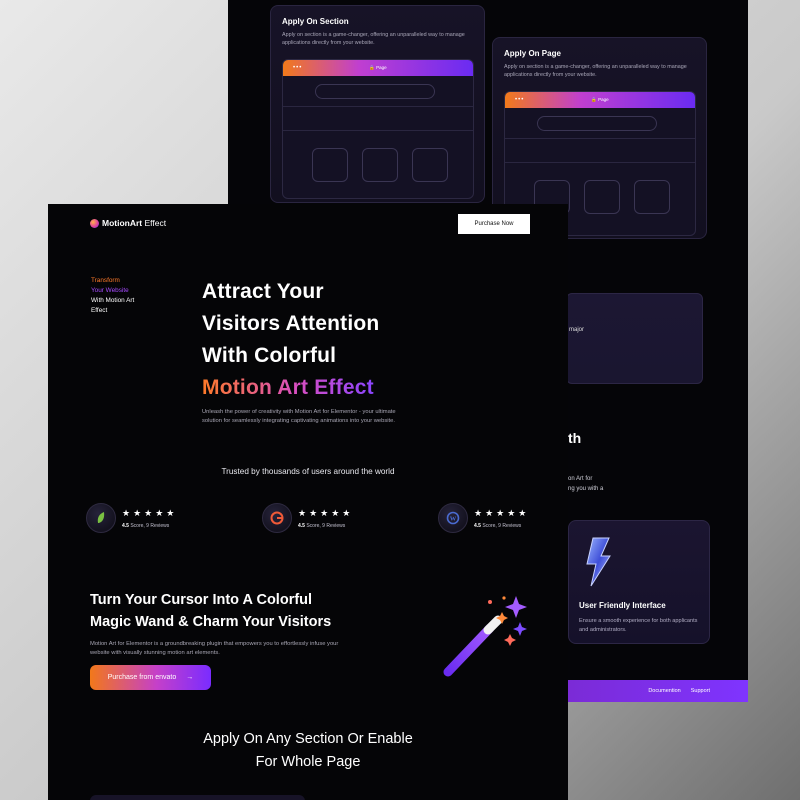 This screenshot has width=800, height=800. I want to click on heading-fragment: th, so click(575, 438).